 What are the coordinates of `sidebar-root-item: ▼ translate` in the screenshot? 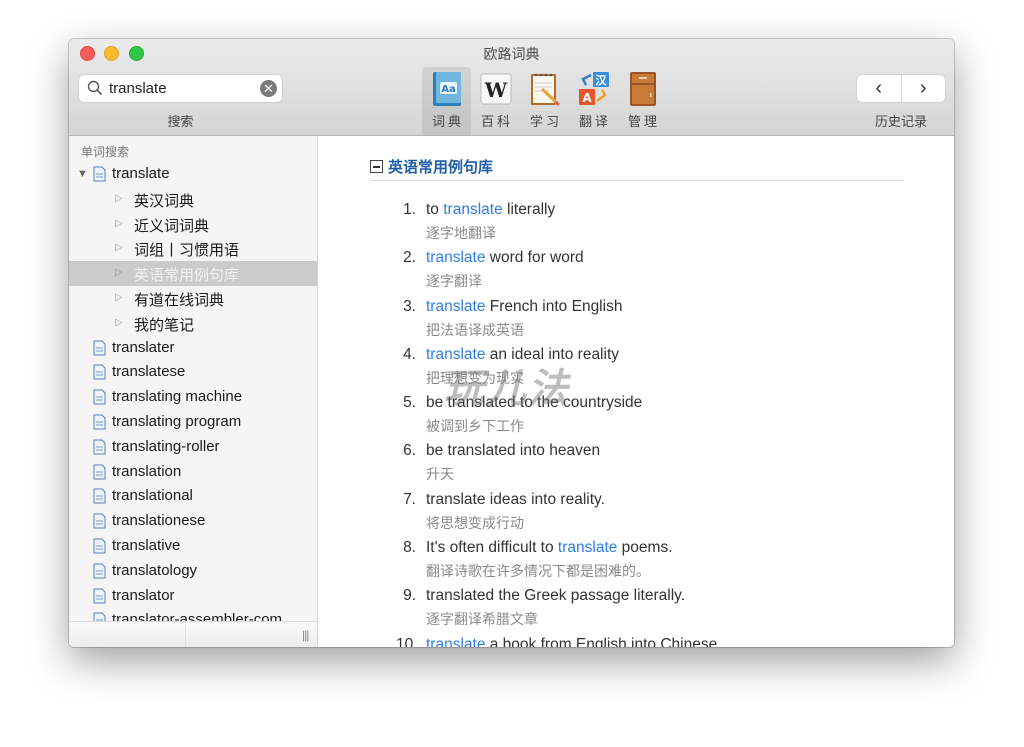 It's located at (193, 174).